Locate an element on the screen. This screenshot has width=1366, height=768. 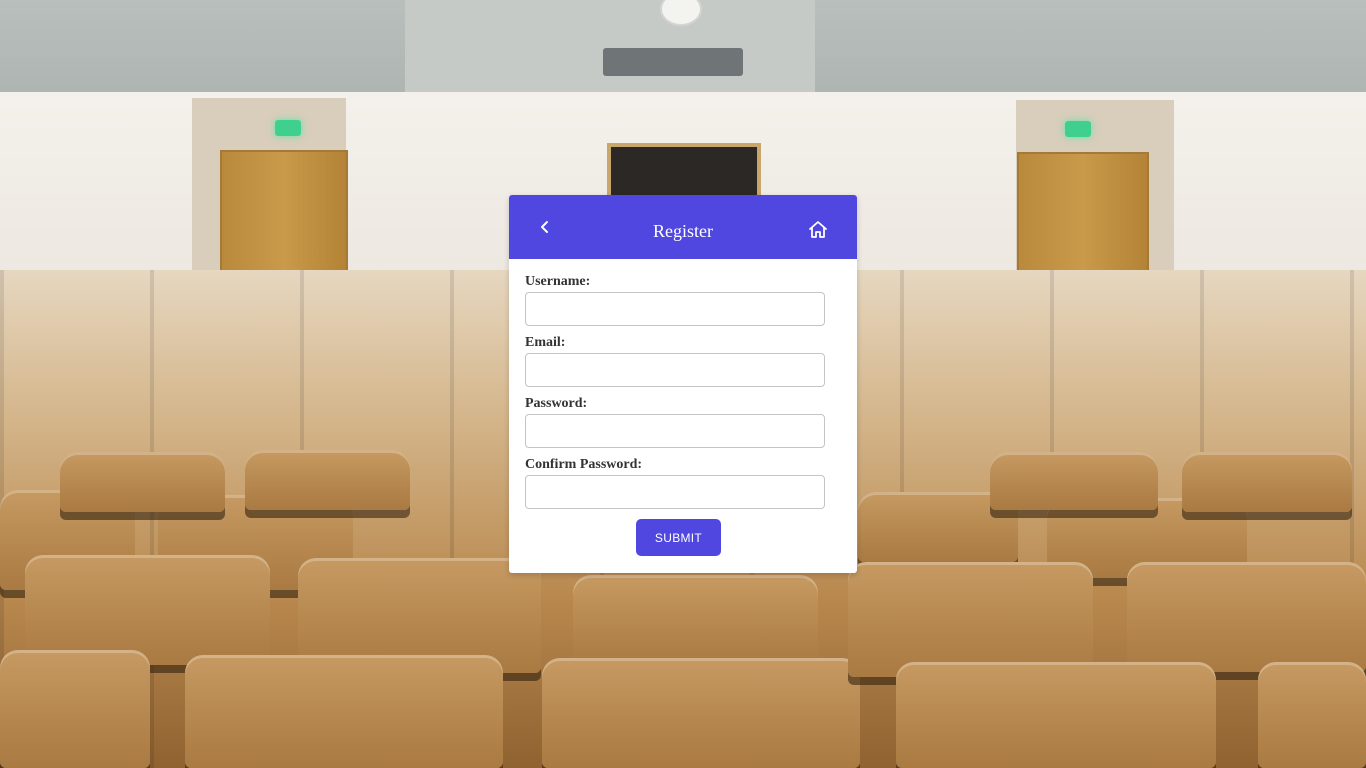
ceiling-panel is located at coordinates (610, 46).